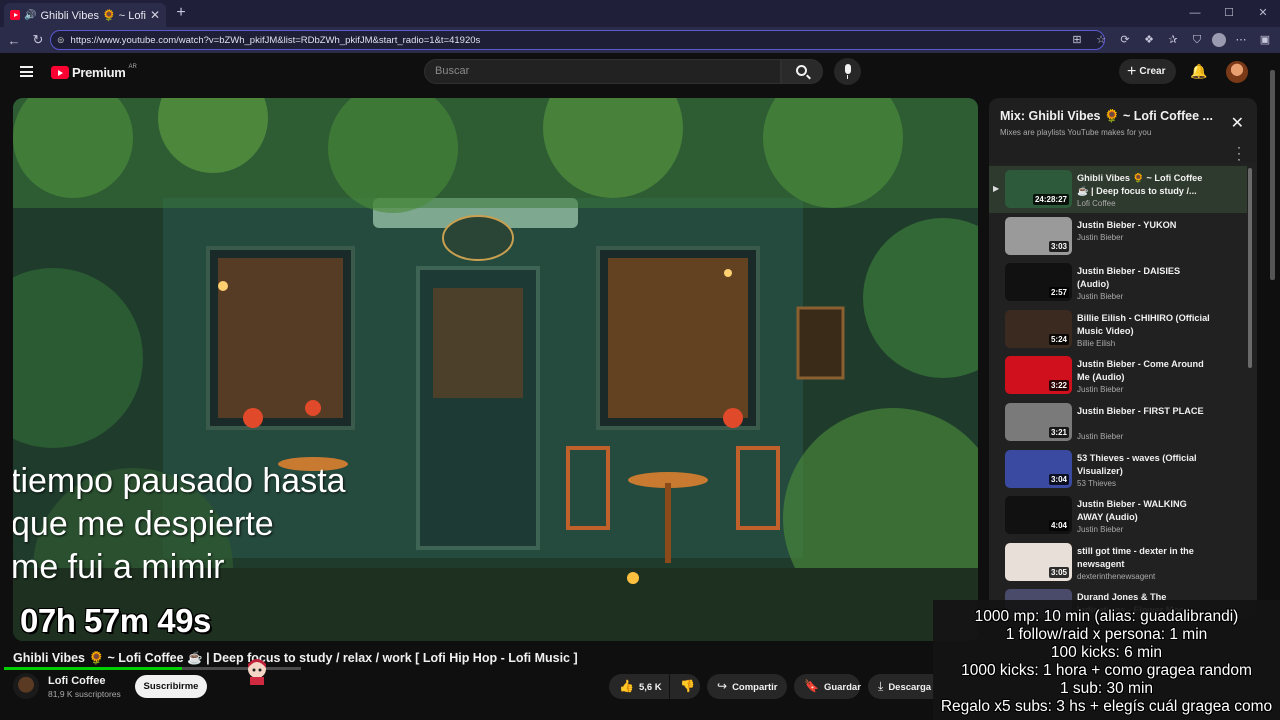  Describe the element at coordinates (1106, 688) in the screenshot. I see `overlay-line: 1 sub: 30 min` at that location.